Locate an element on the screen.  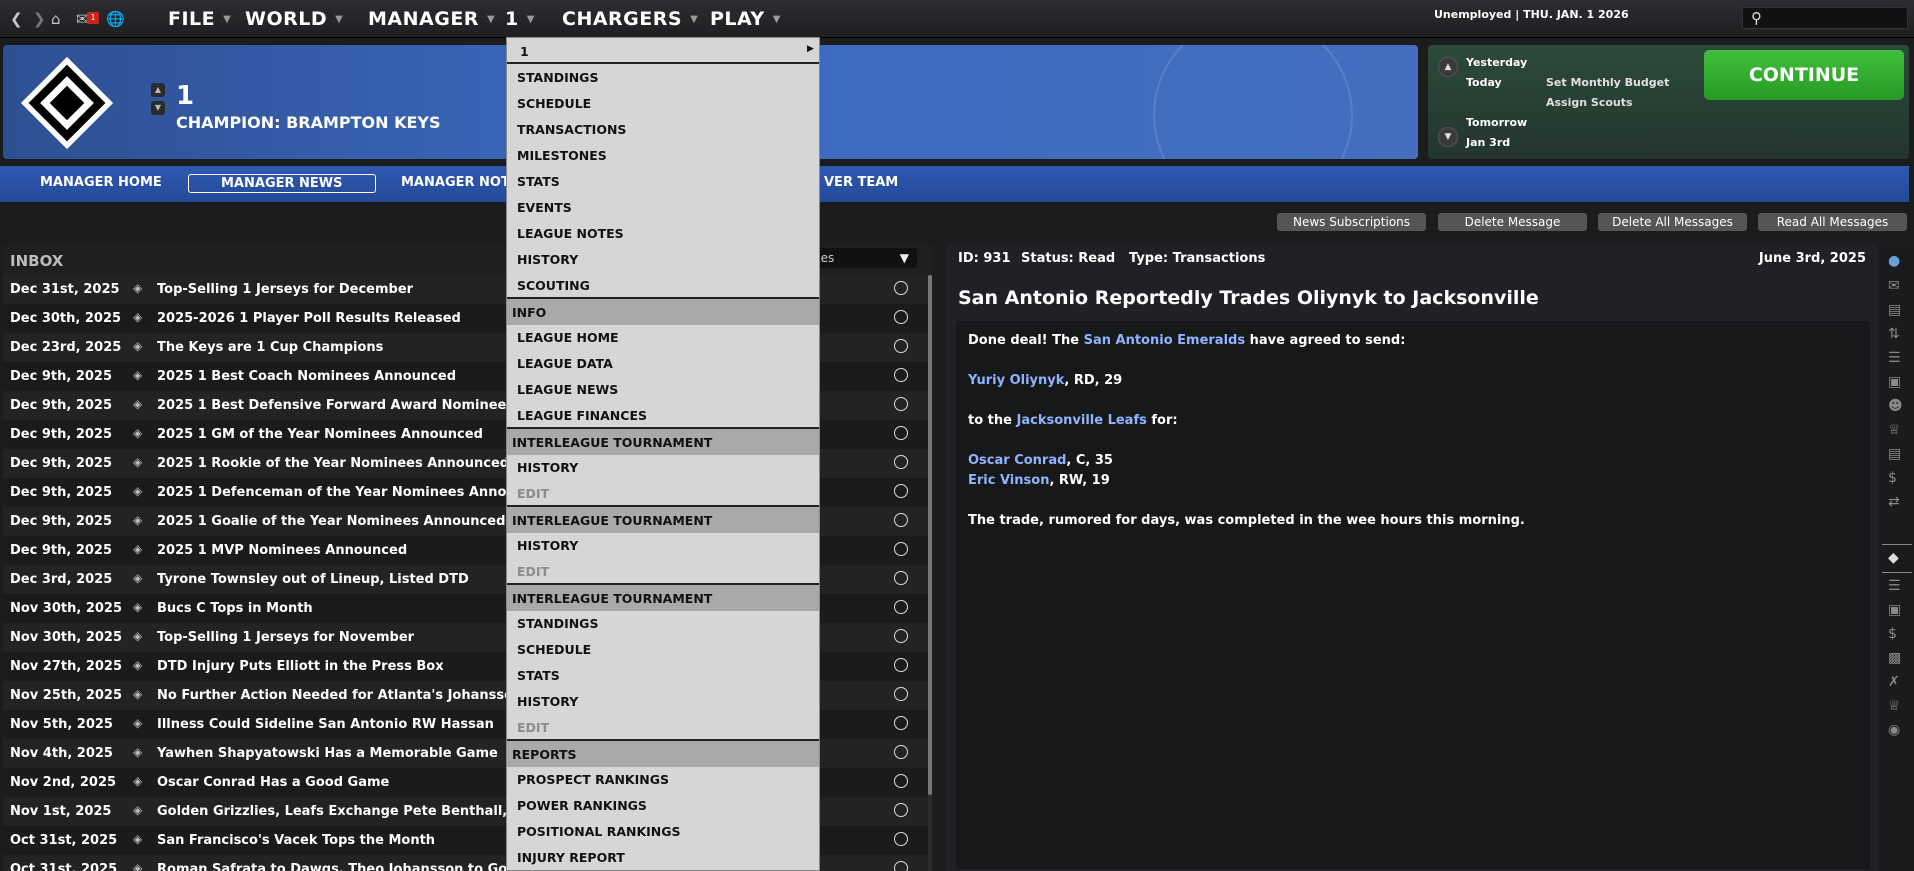
dropdown-item-league-notes: LEAGUE NOTES is located at coordinates (663, 233).